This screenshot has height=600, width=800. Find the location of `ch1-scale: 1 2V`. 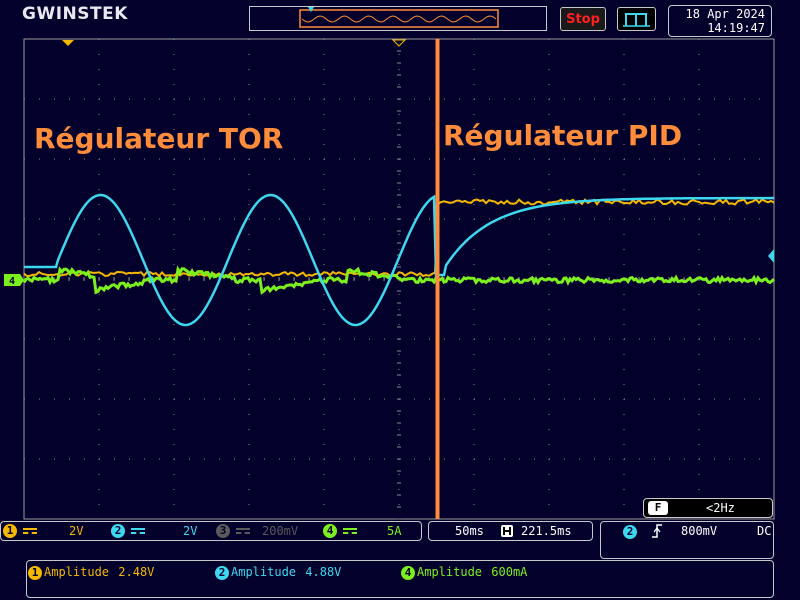

ch1-scale: 1 2V is located at coordinates (43, 531).